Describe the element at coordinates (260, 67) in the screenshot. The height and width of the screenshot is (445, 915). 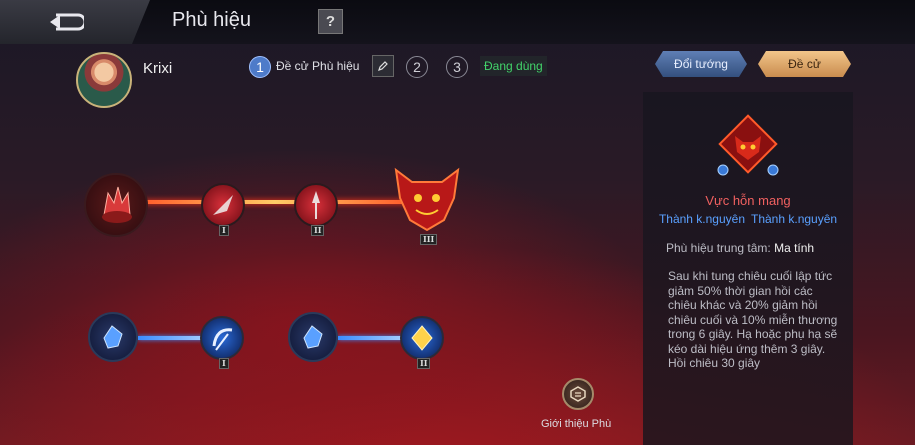
I see `step-1: 1` at that location.